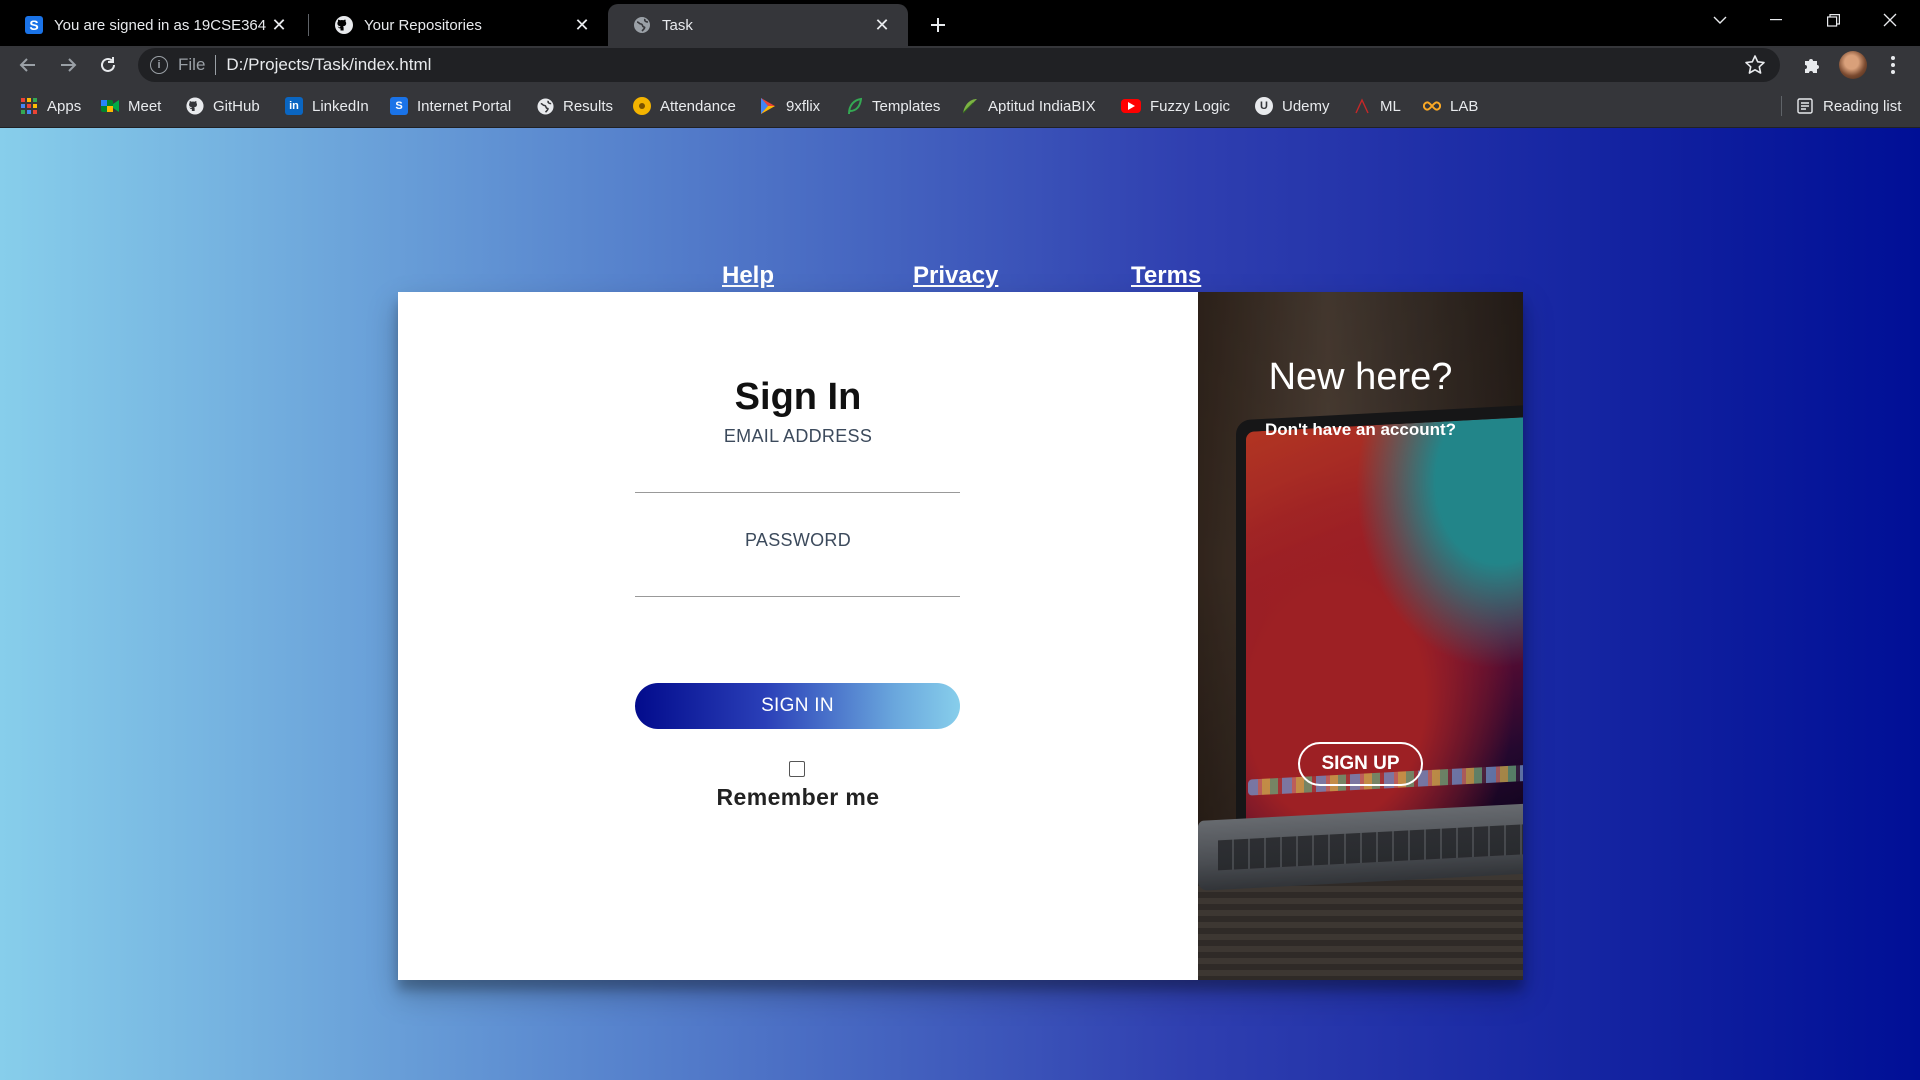 The height and width of the screenshot is (1080, 1920). Describe the element at coordinates (1306, 106) in the screenshot. I see `bookmark-label: Udemy` at that location.